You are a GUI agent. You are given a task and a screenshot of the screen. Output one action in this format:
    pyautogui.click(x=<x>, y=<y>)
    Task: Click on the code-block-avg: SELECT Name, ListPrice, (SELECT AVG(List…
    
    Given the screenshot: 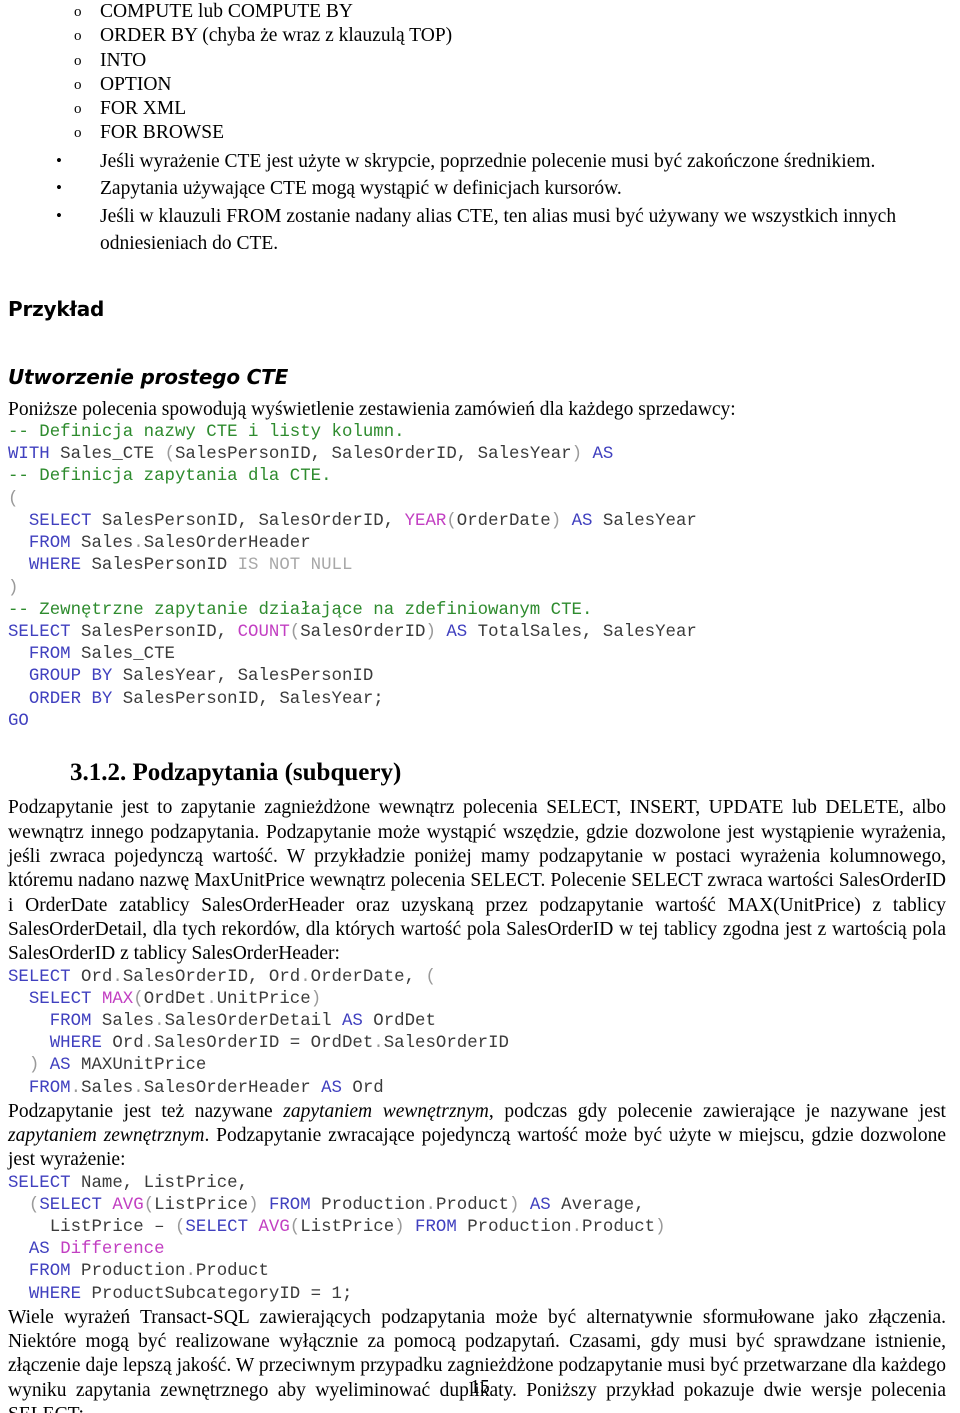 What is the action you would take?
    pyautogui.click(x=337, y=1238)
    